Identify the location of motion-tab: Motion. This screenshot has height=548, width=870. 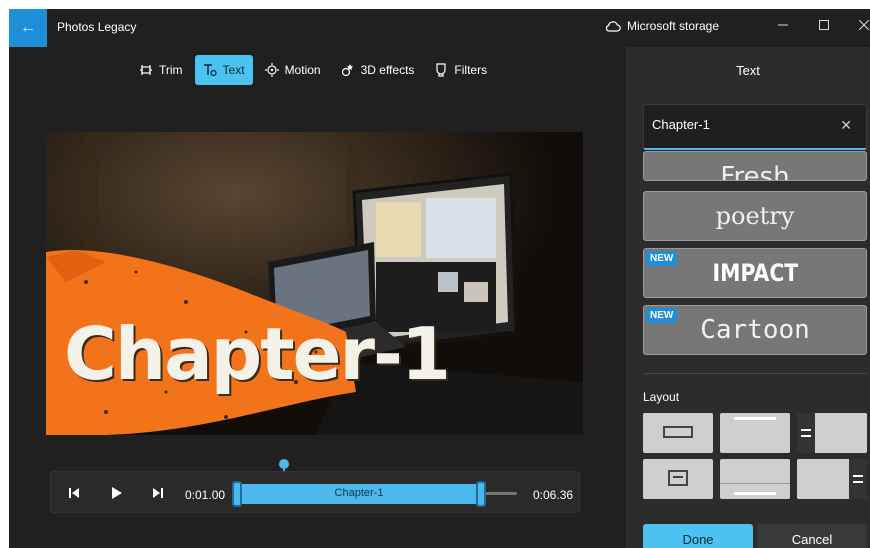
(293, 70).